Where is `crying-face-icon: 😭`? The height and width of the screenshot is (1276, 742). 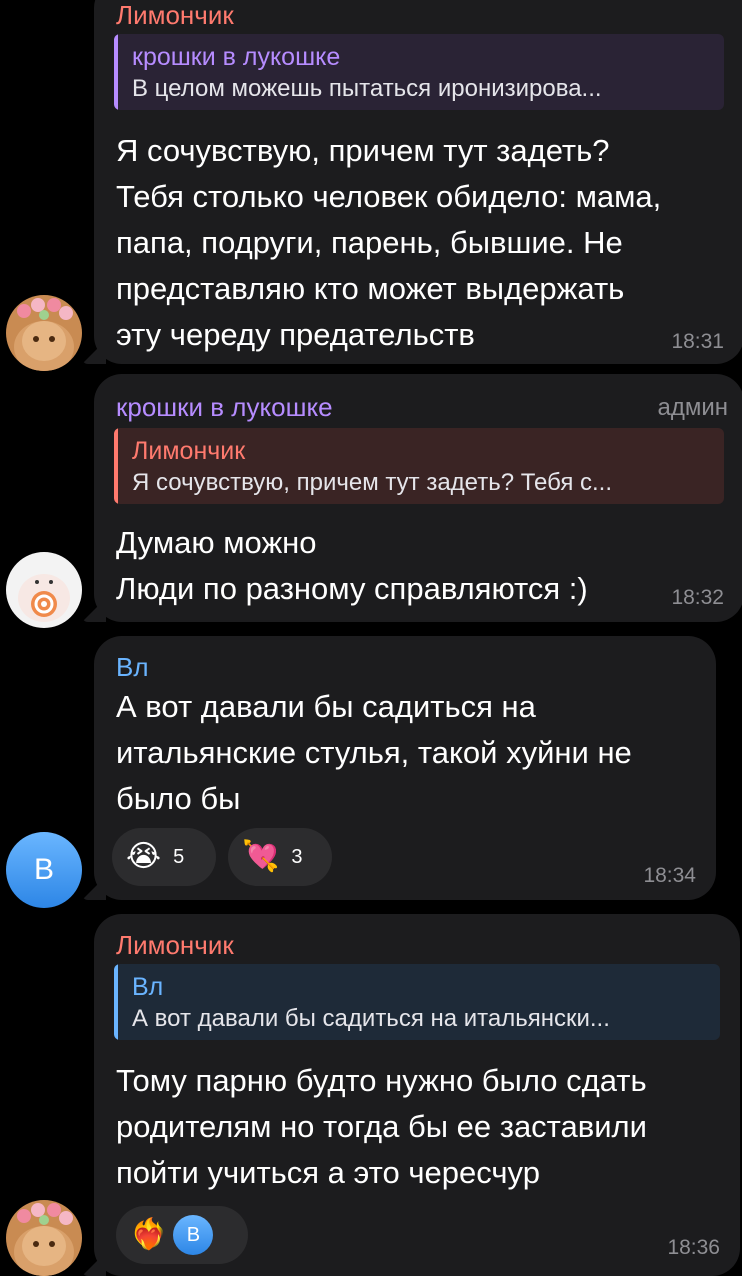 crying-face-icon: 😭 is located at coordinates (144, 856).